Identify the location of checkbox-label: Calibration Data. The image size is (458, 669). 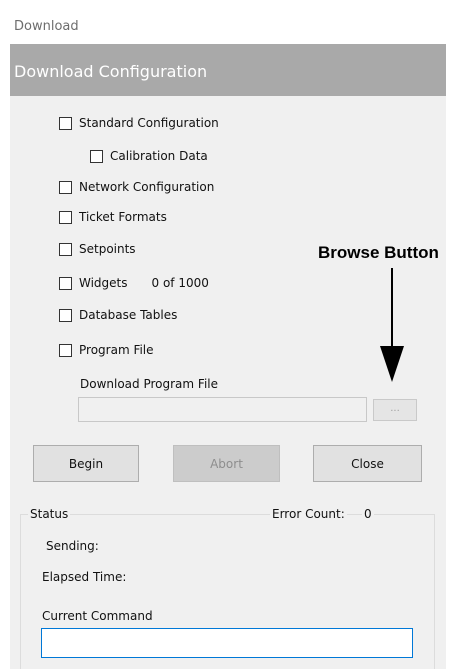
(159, 156).